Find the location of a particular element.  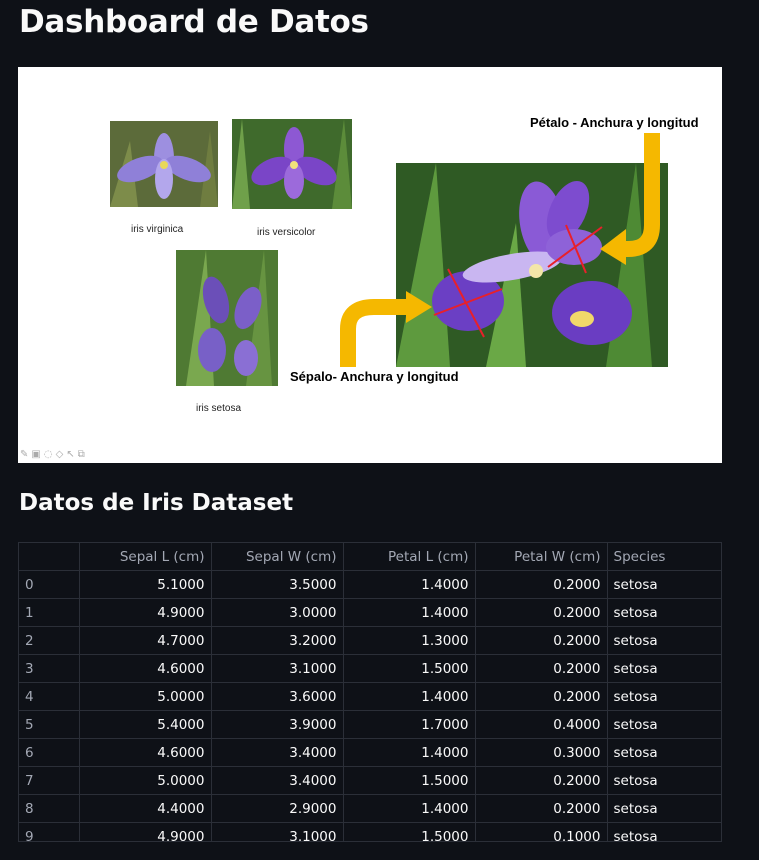

column-header-index is located at coordinates (49, 557).